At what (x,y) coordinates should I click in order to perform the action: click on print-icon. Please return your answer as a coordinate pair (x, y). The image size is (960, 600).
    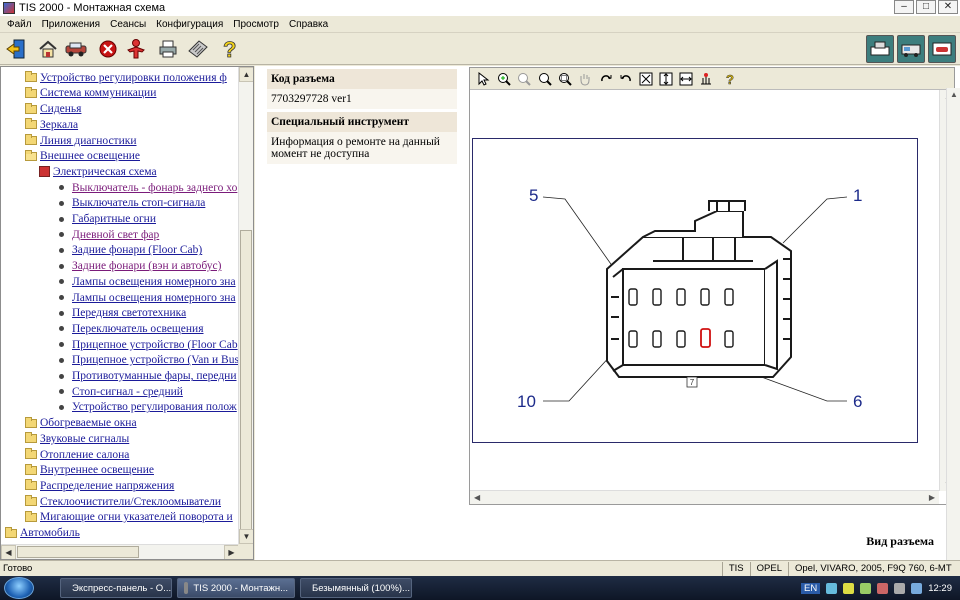
    Looking at the image, I should click on (168, 49).